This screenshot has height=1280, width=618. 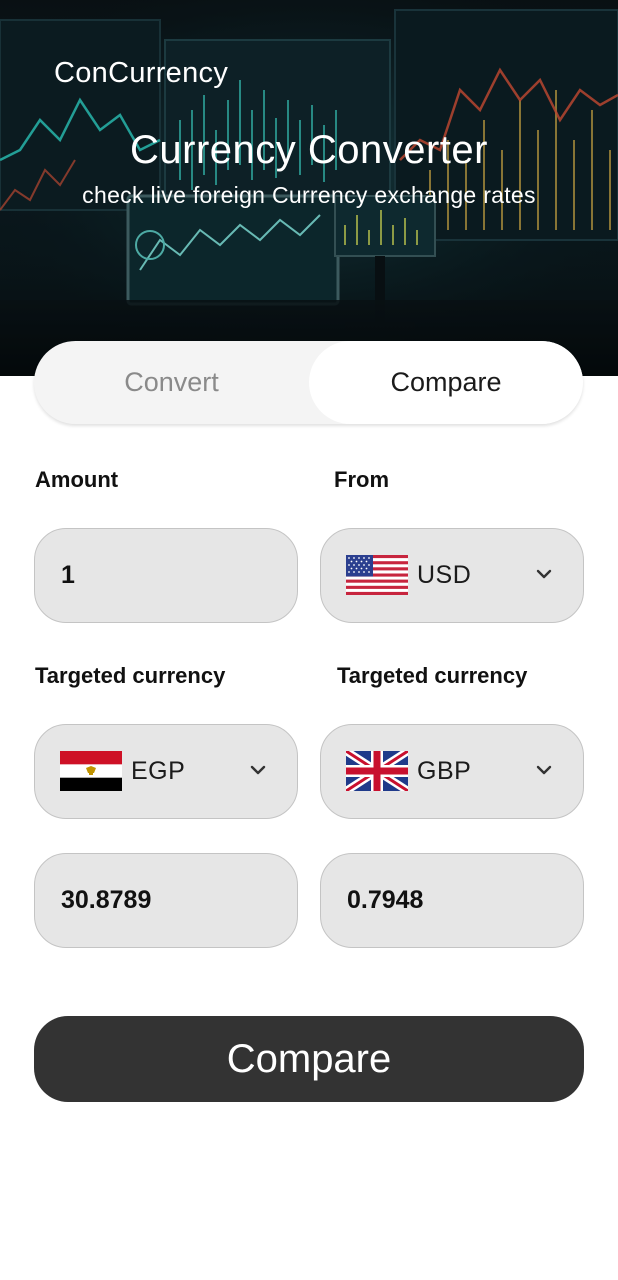 I want to click on egypt-flag-icon, so click(x=91, y=771).